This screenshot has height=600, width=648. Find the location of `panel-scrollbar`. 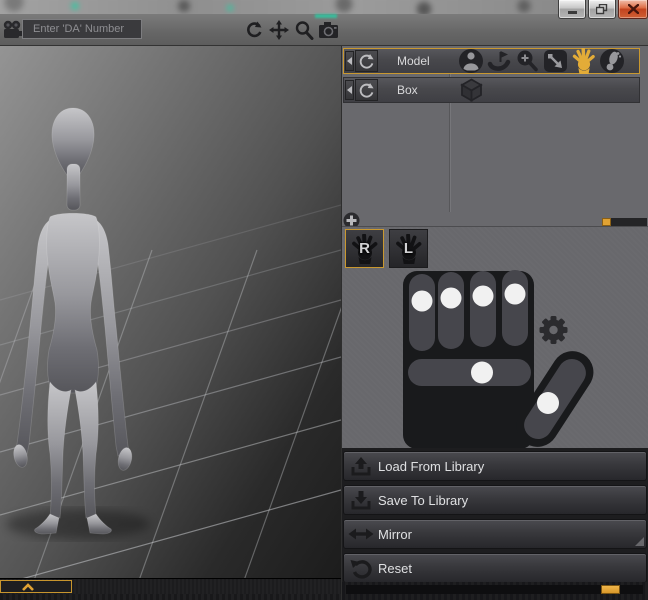

panel-scrollbar is located at coordinates (494, 589).